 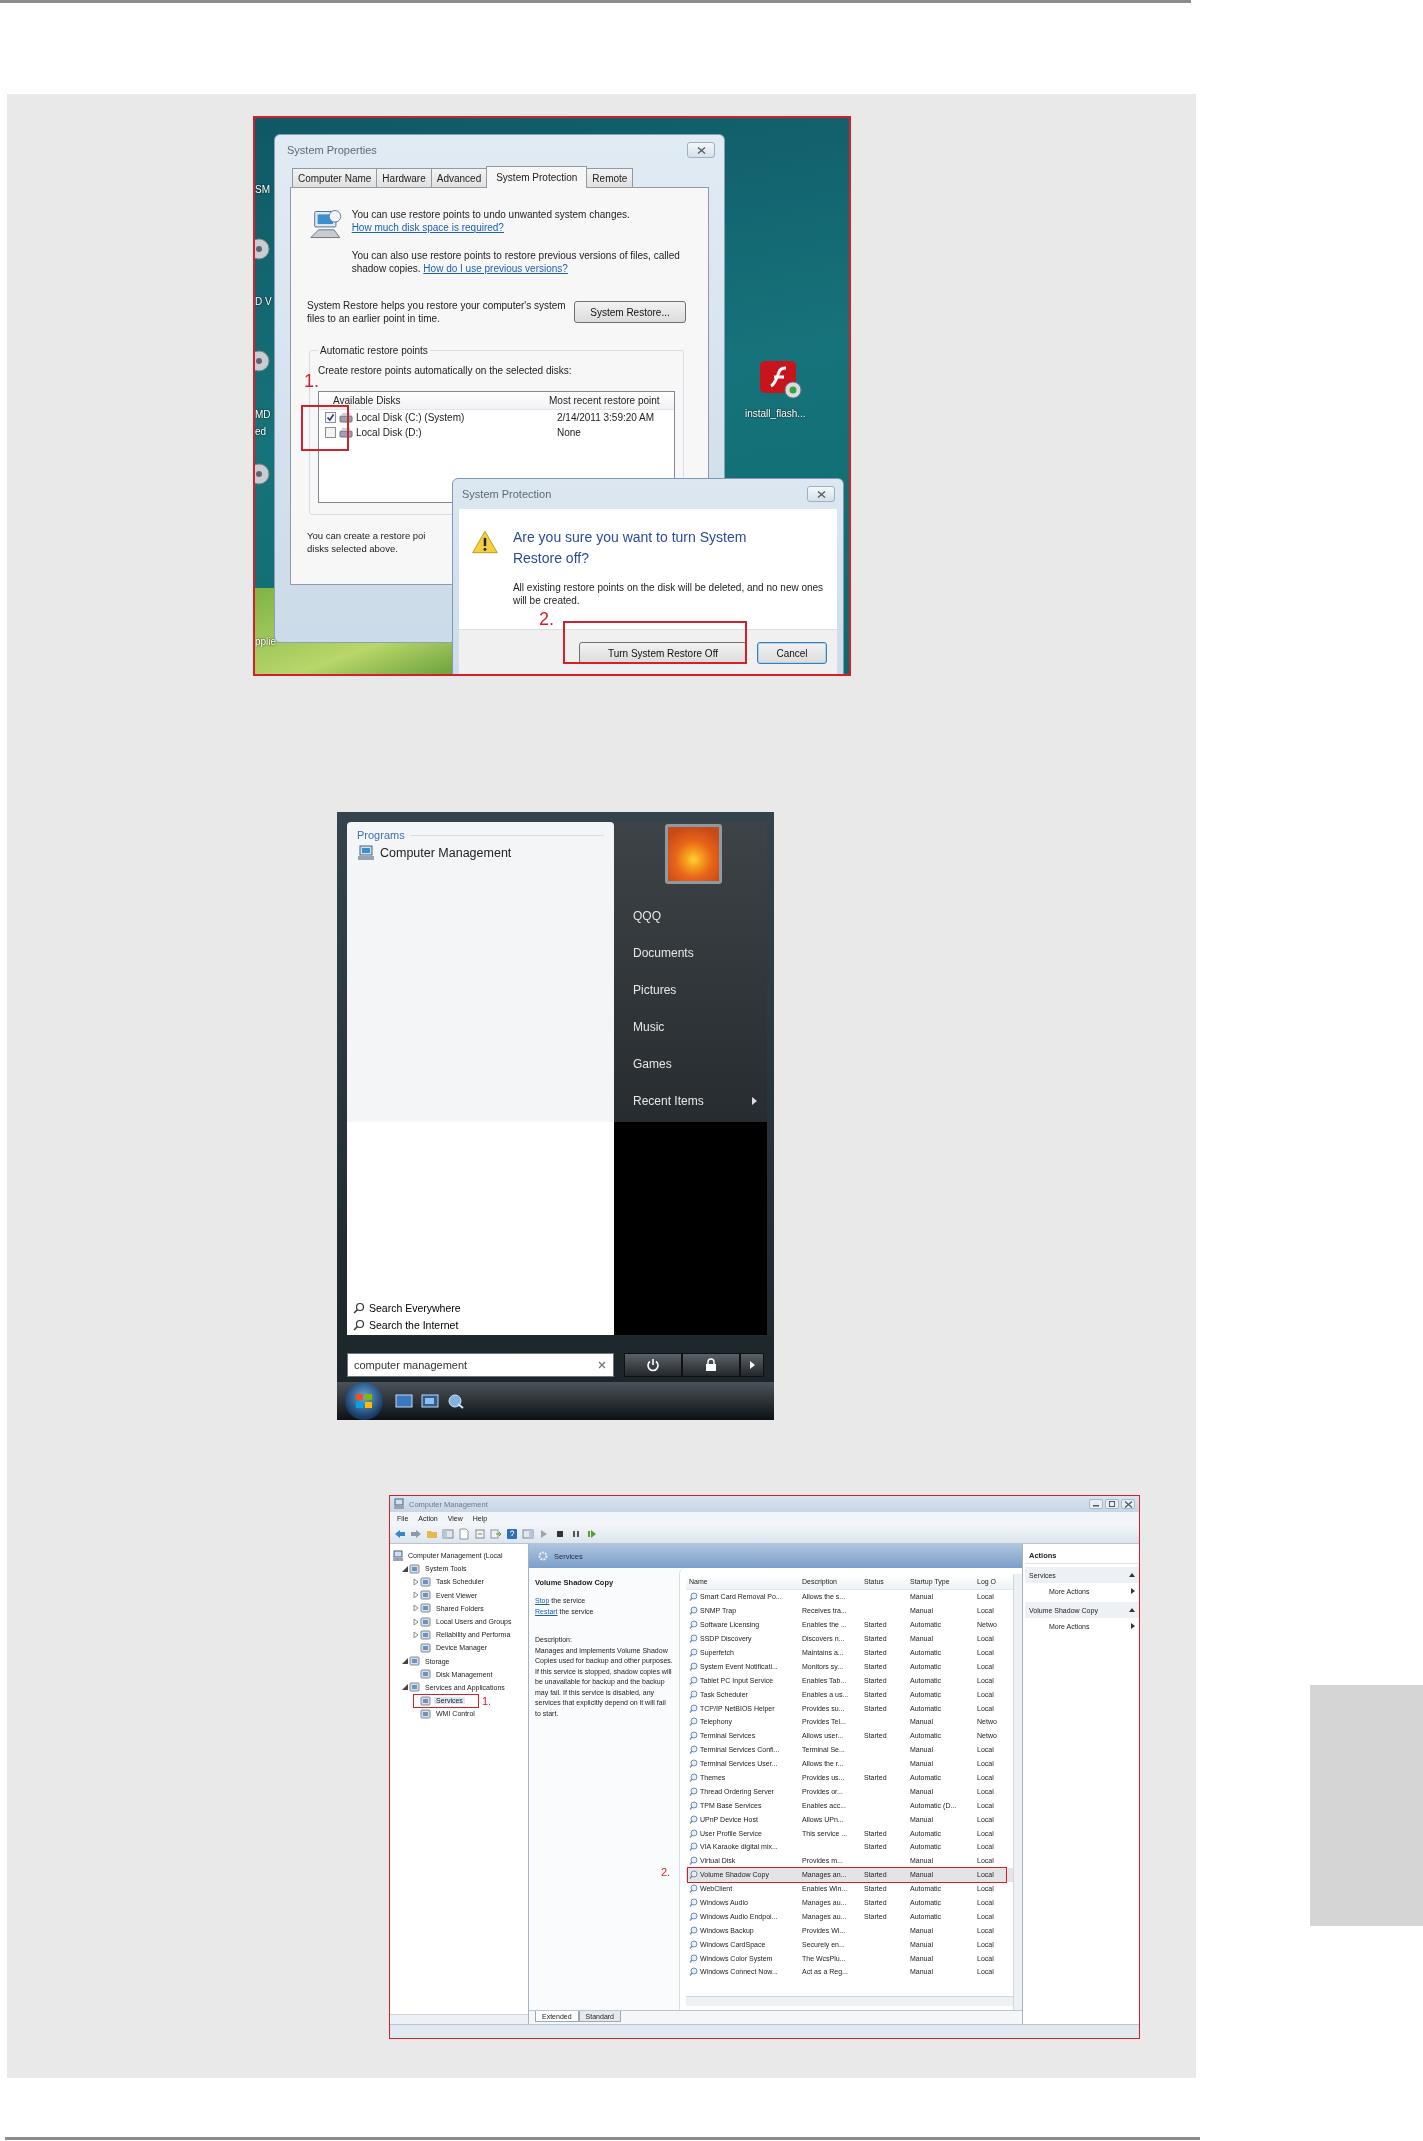 What do you see at coordinates (1112, 1504) in the screenshot?
I see `maximize-button` at bounding box center [1112, 1504].